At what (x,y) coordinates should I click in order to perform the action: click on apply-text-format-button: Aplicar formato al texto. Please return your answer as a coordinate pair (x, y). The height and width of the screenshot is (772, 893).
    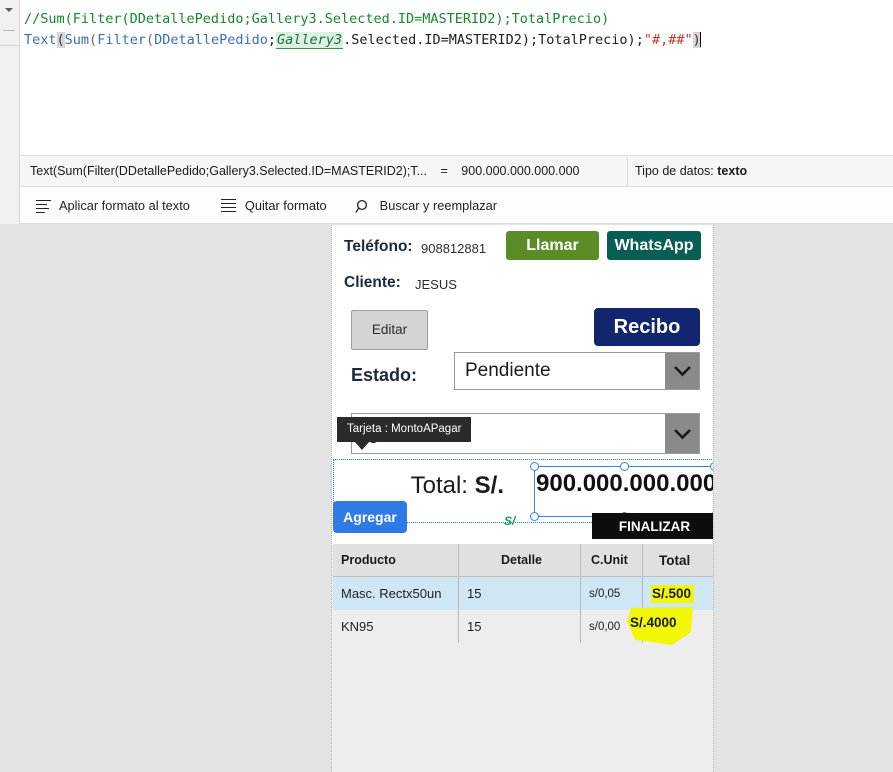
    Looking at the image, I should click on (112, 206).